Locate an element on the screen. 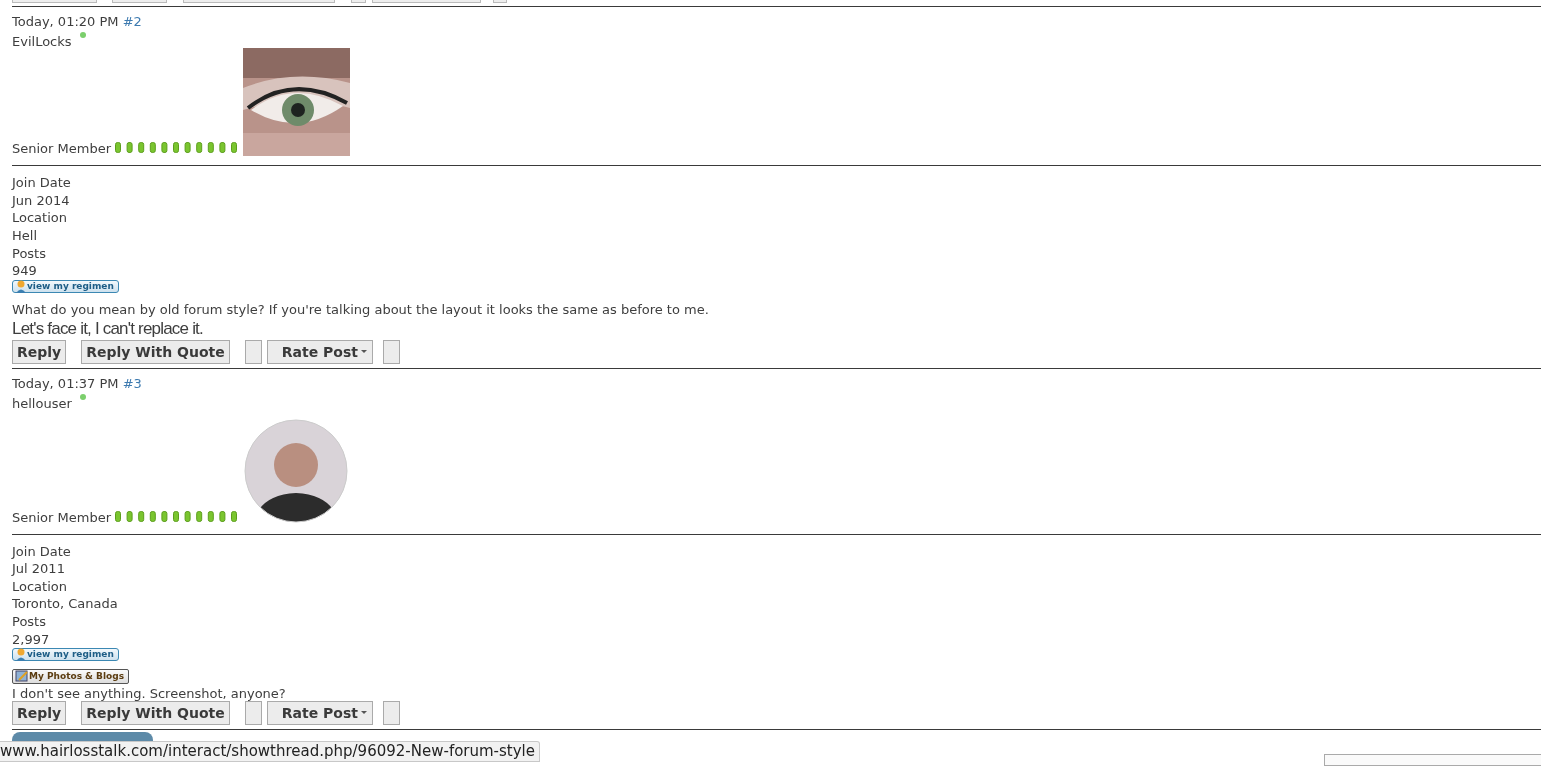  info-value: Jul 2011 is located at coordinates (39, 569).